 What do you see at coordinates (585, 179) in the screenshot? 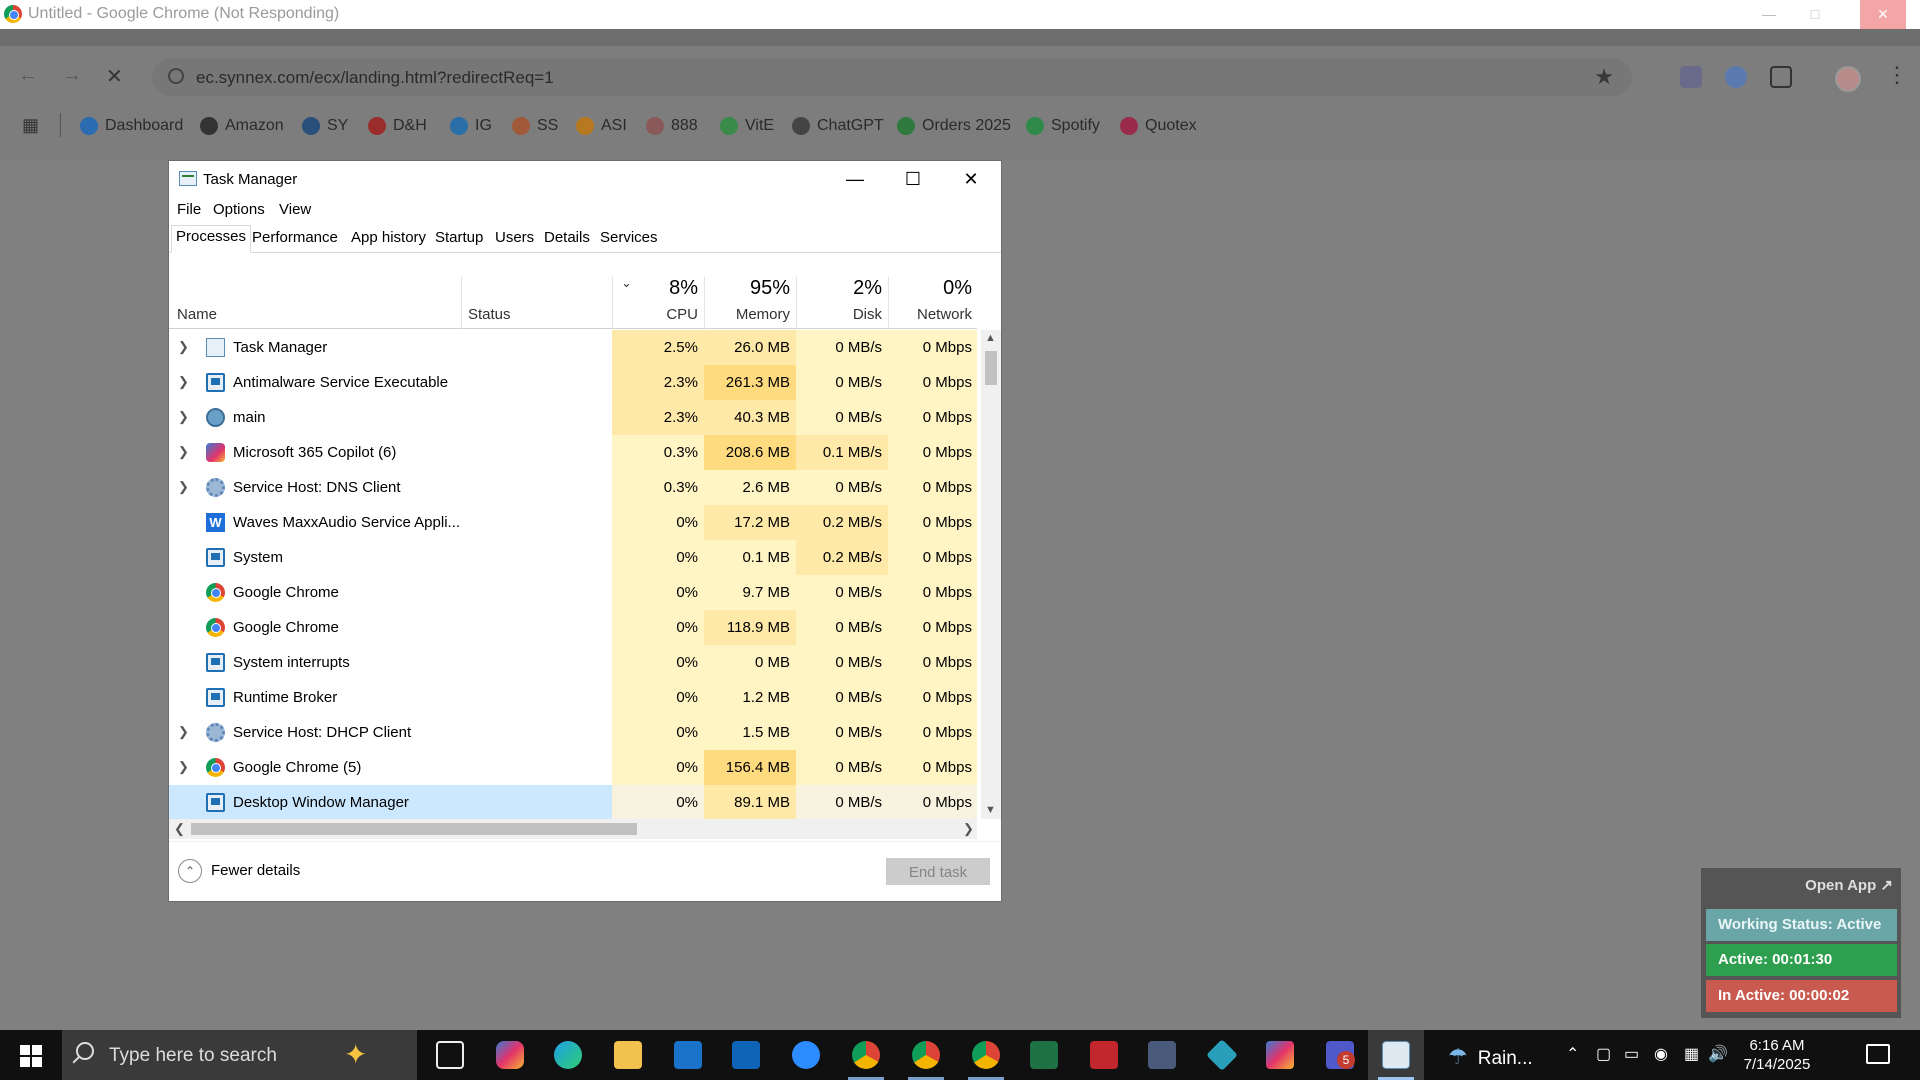
I see `task-manager-title-bar: Task Manager — ☐ ✕` at bounding box center [585, 179].